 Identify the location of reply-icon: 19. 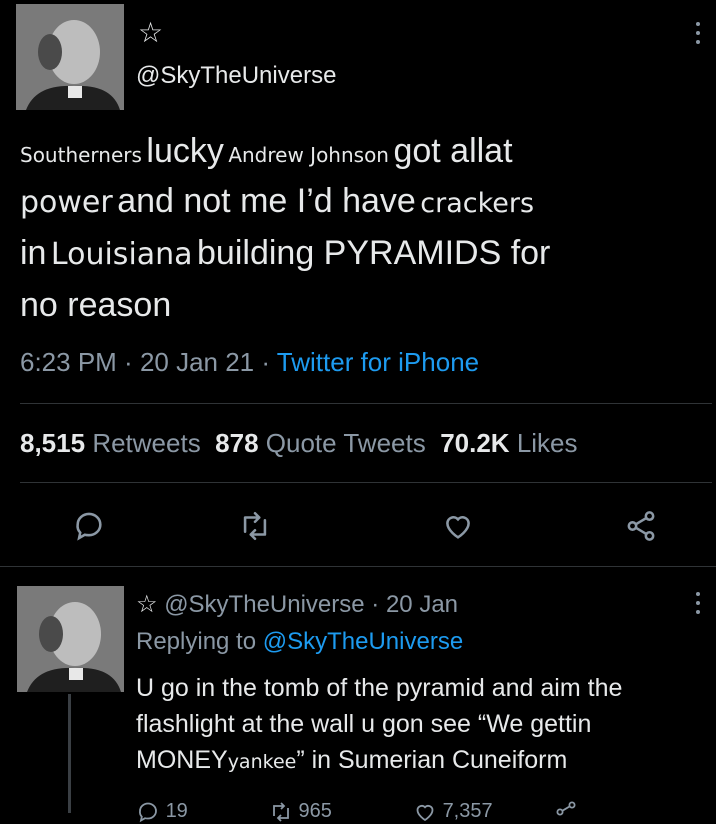
(164, 811).